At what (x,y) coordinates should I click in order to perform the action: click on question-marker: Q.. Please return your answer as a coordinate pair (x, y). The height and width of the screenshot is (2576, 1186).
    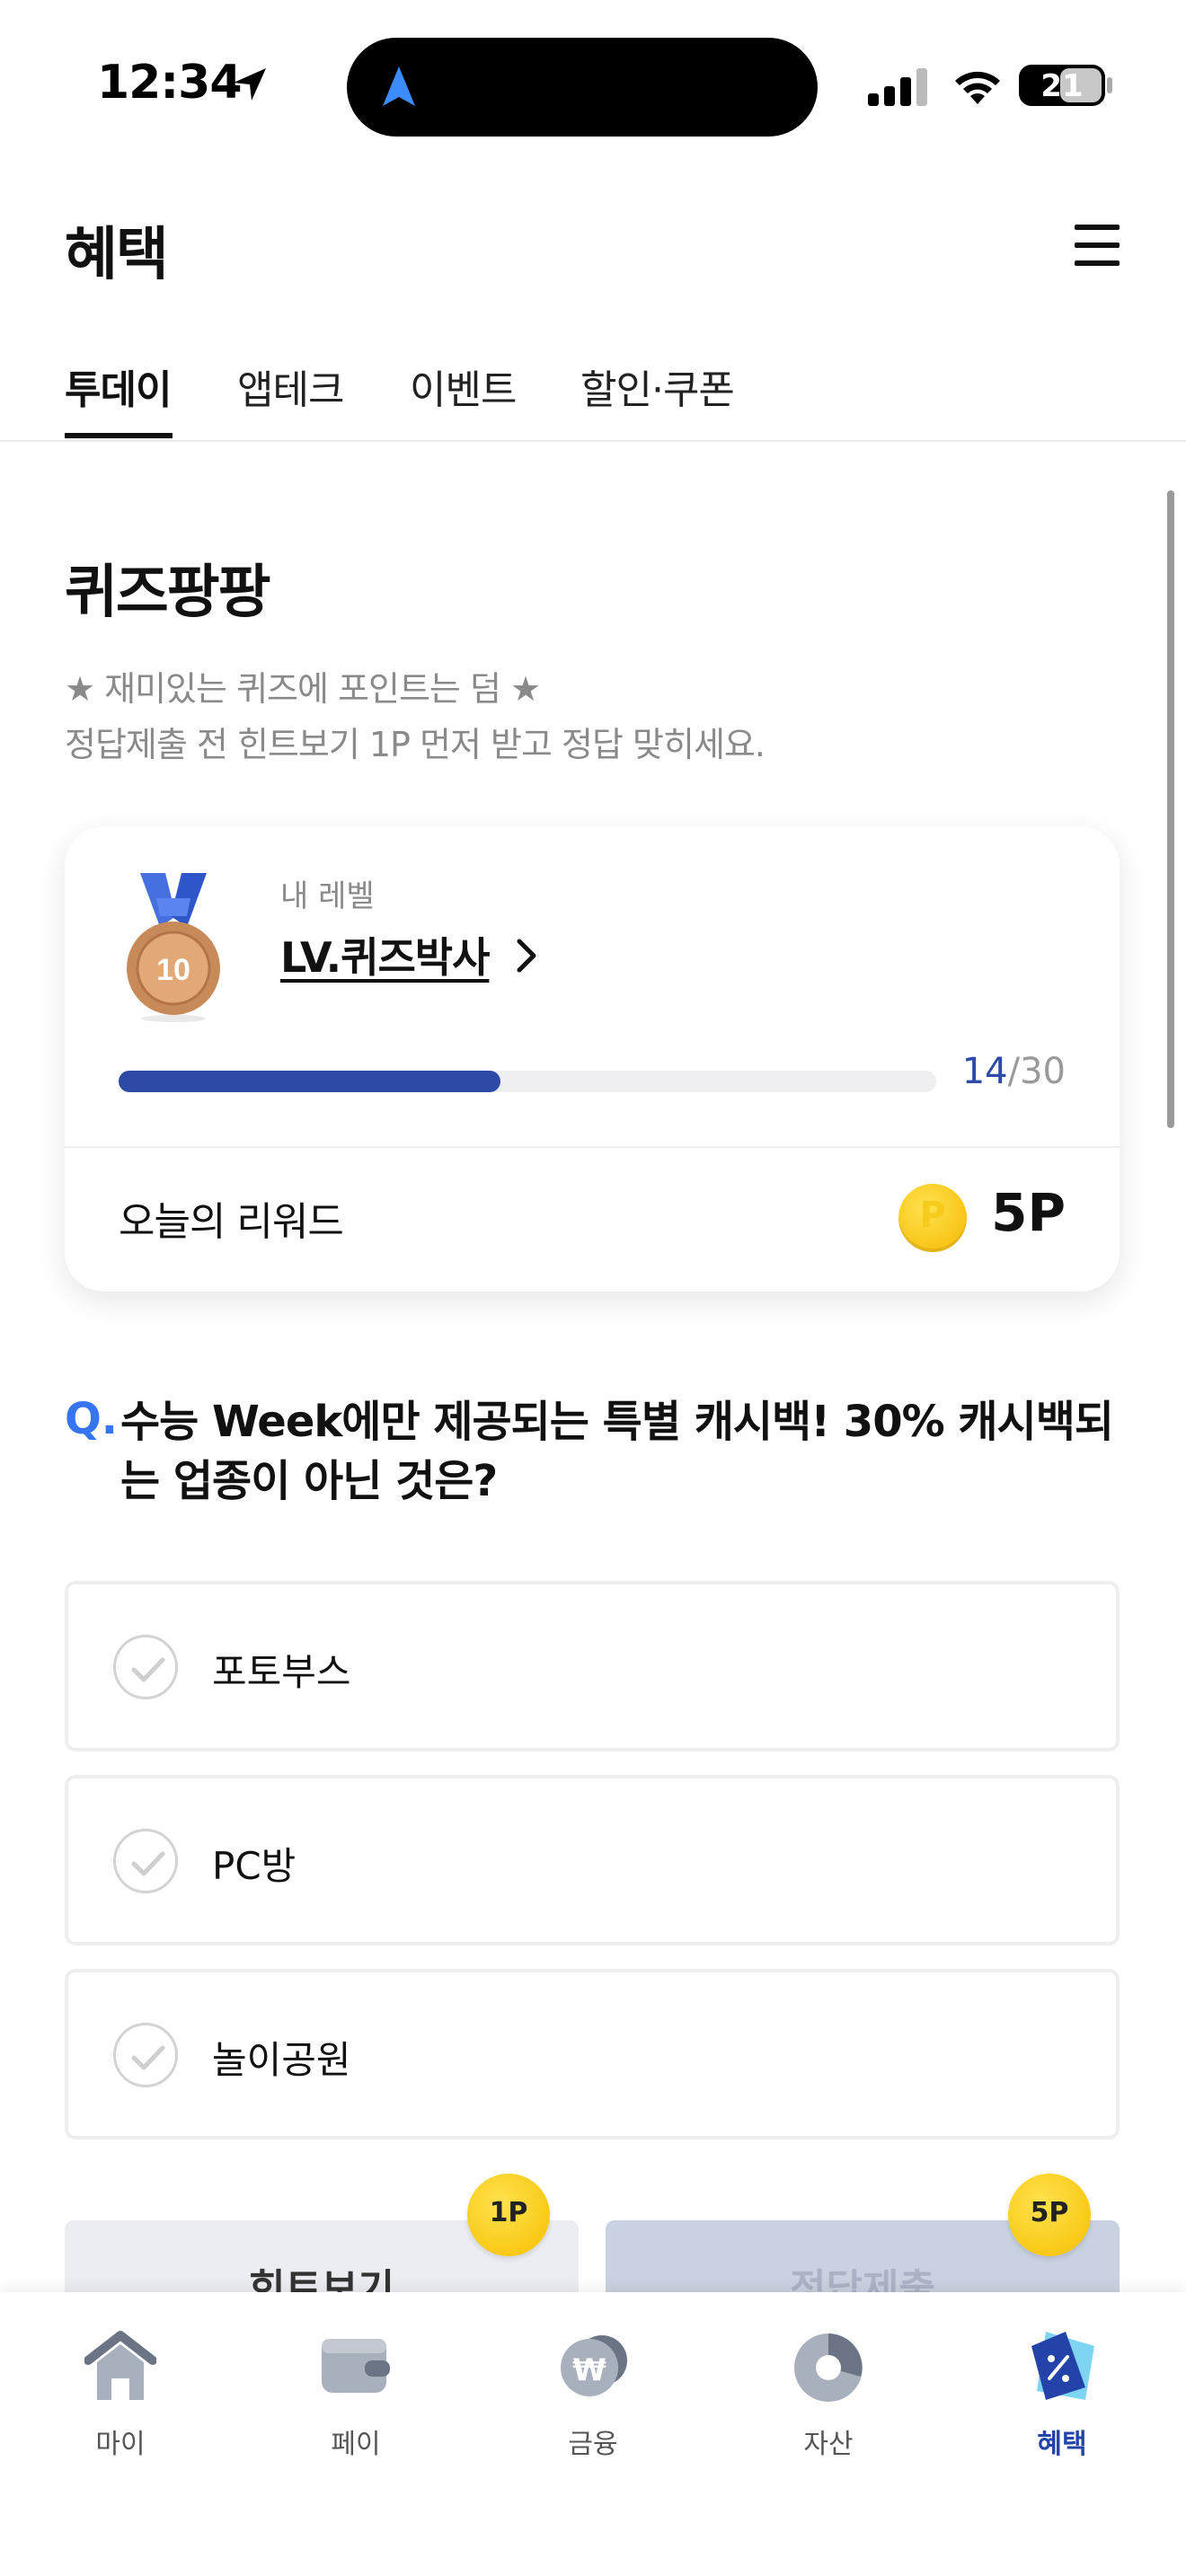
    Looking at the image, I should click on (92, 1419).